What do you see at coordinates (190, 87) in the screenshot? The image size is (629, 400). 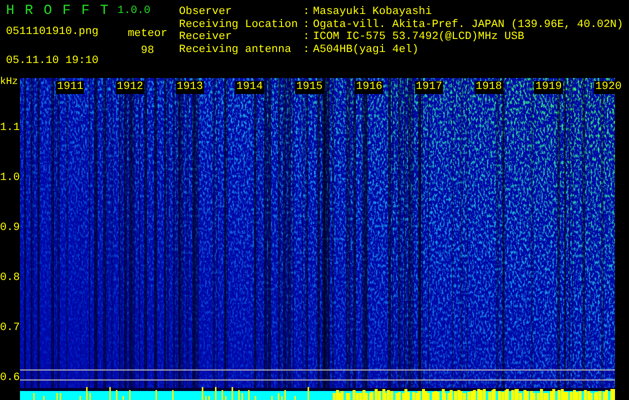 I see `time-label: 1913` at bounding box center [190, 87].